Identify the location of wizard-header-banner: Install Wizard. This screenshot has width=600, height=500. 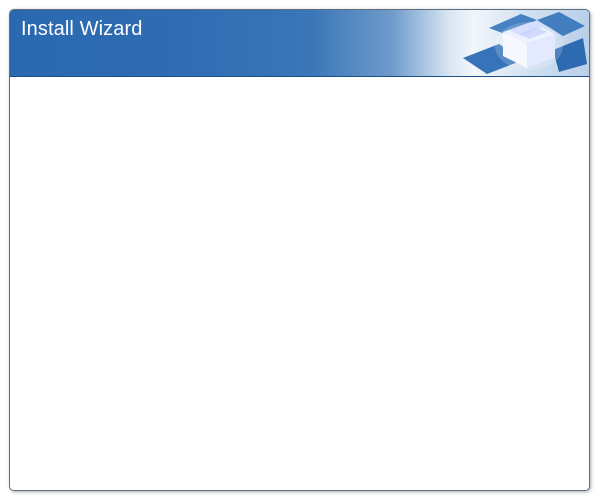
(299, 43).